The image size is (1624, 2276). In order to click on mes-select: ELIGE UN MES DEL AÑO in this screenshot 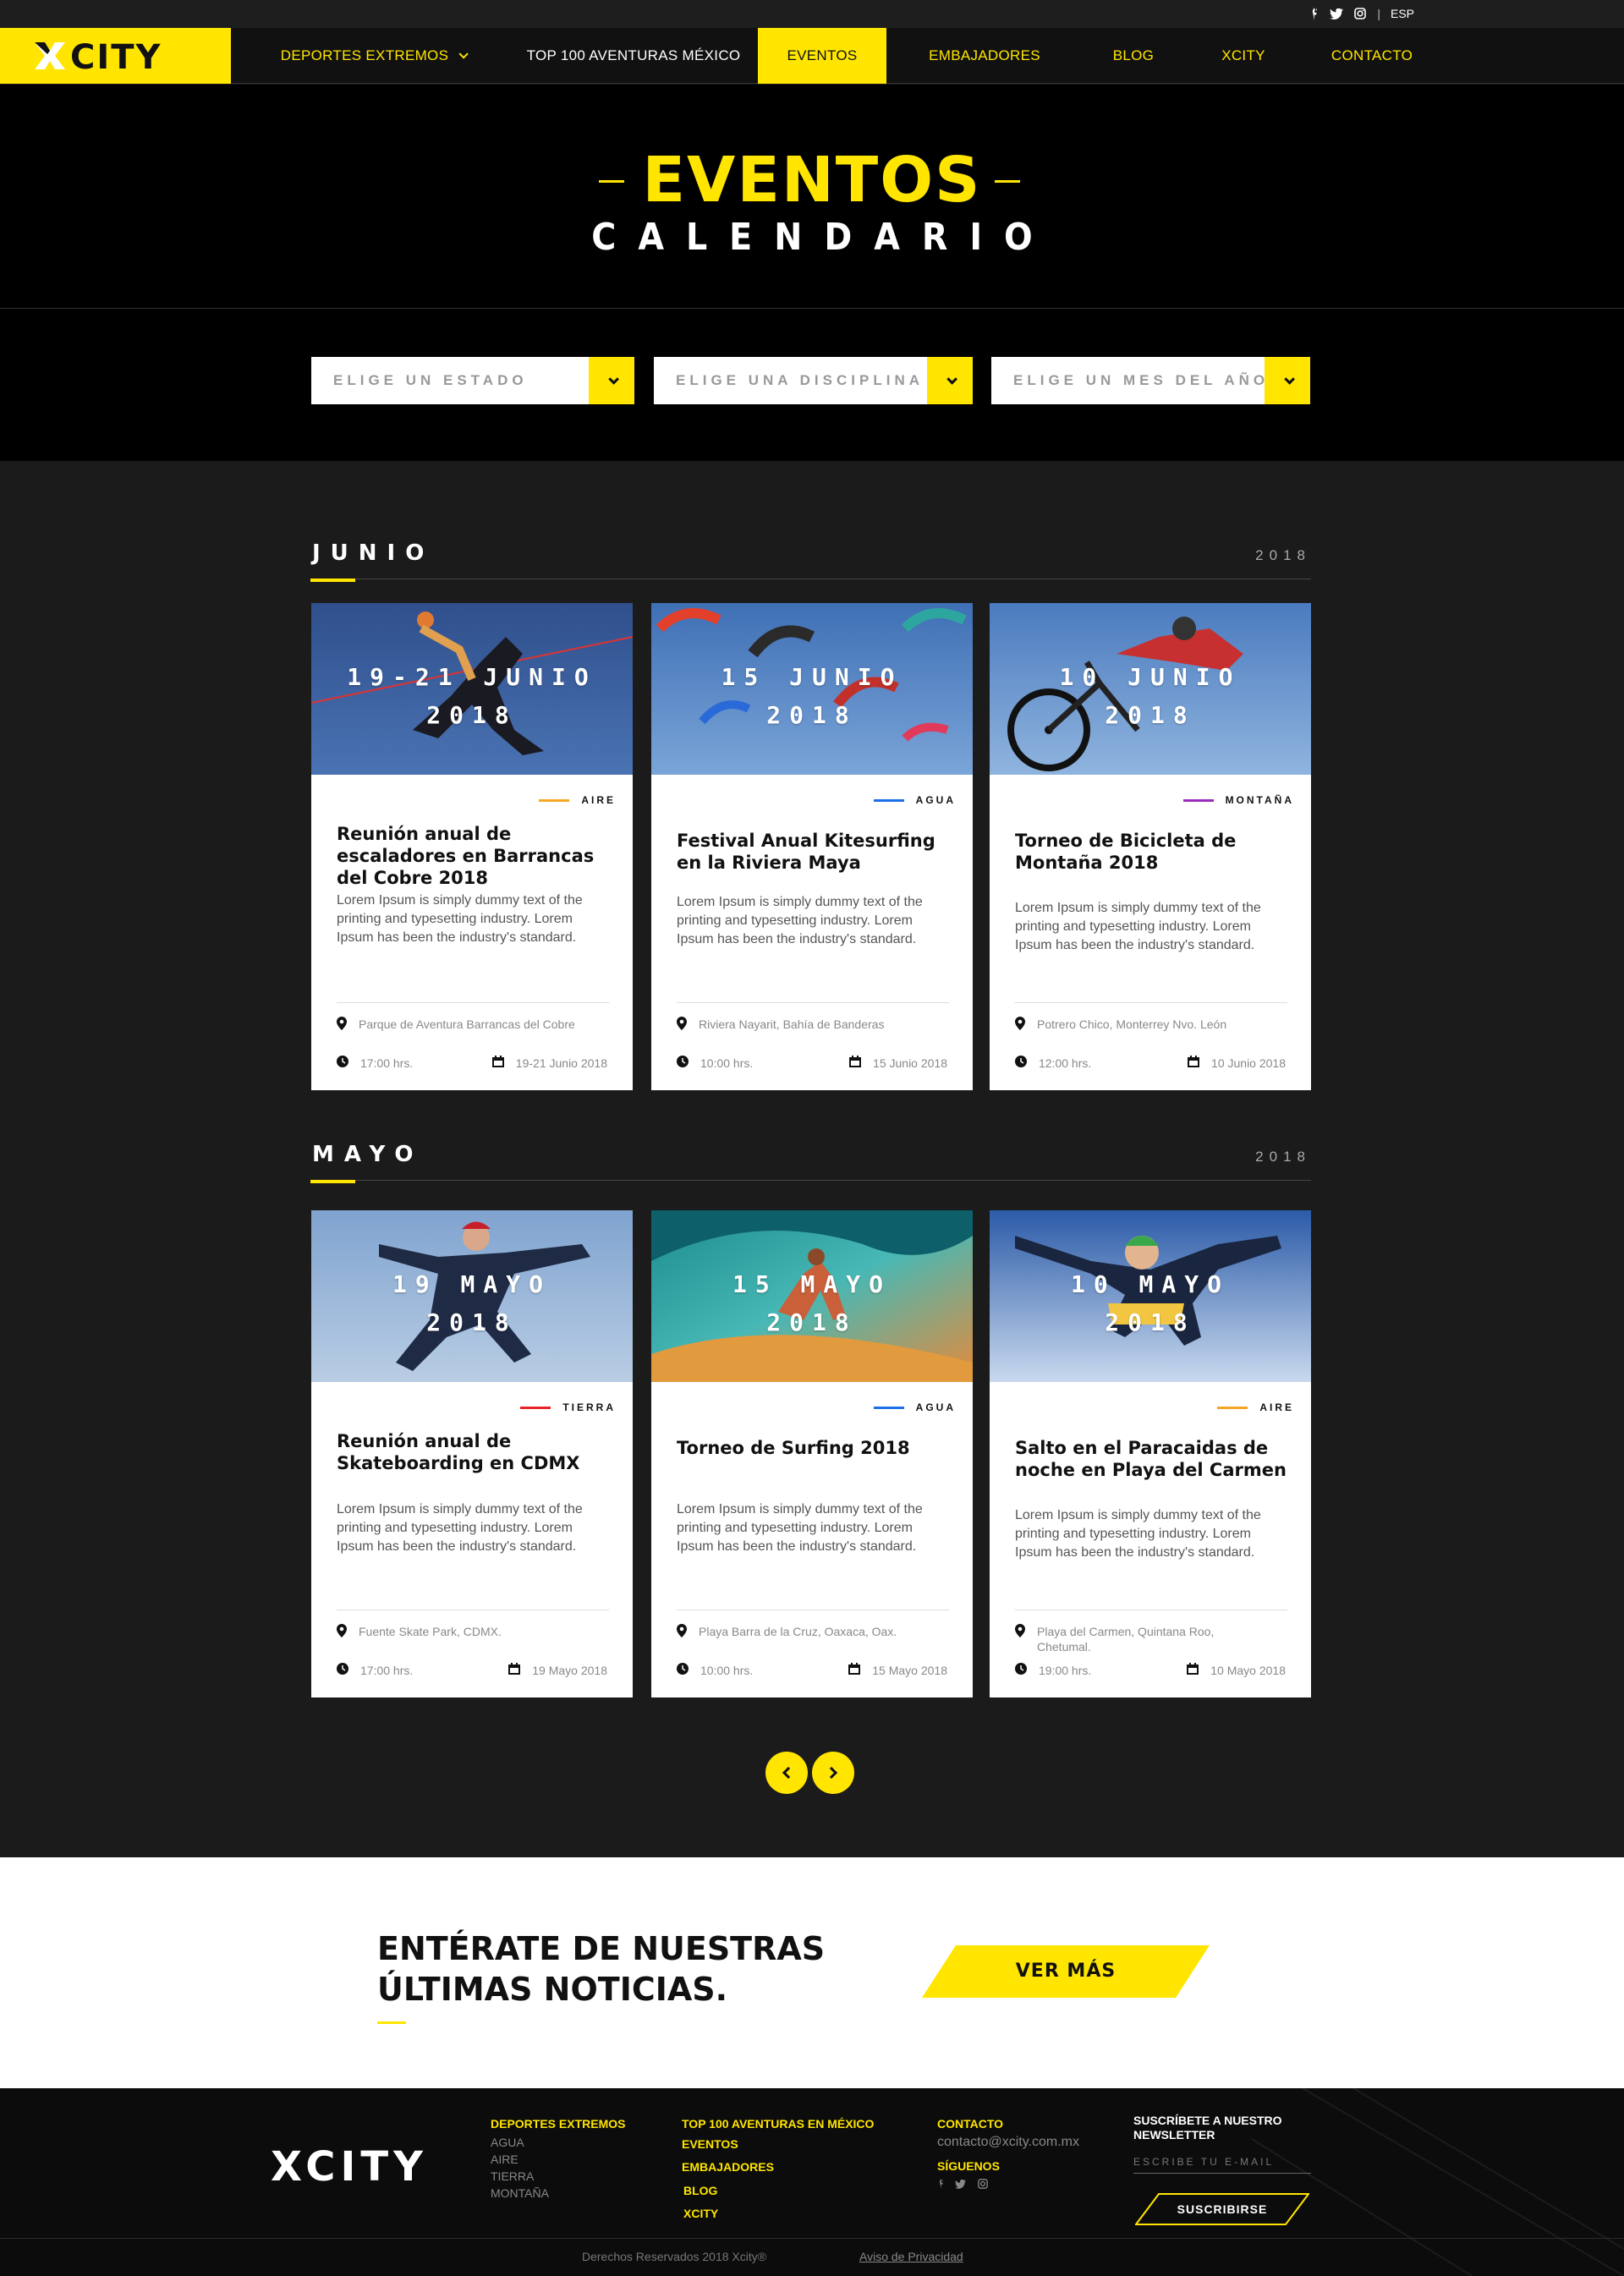, I will do `click(1151, 380)`.